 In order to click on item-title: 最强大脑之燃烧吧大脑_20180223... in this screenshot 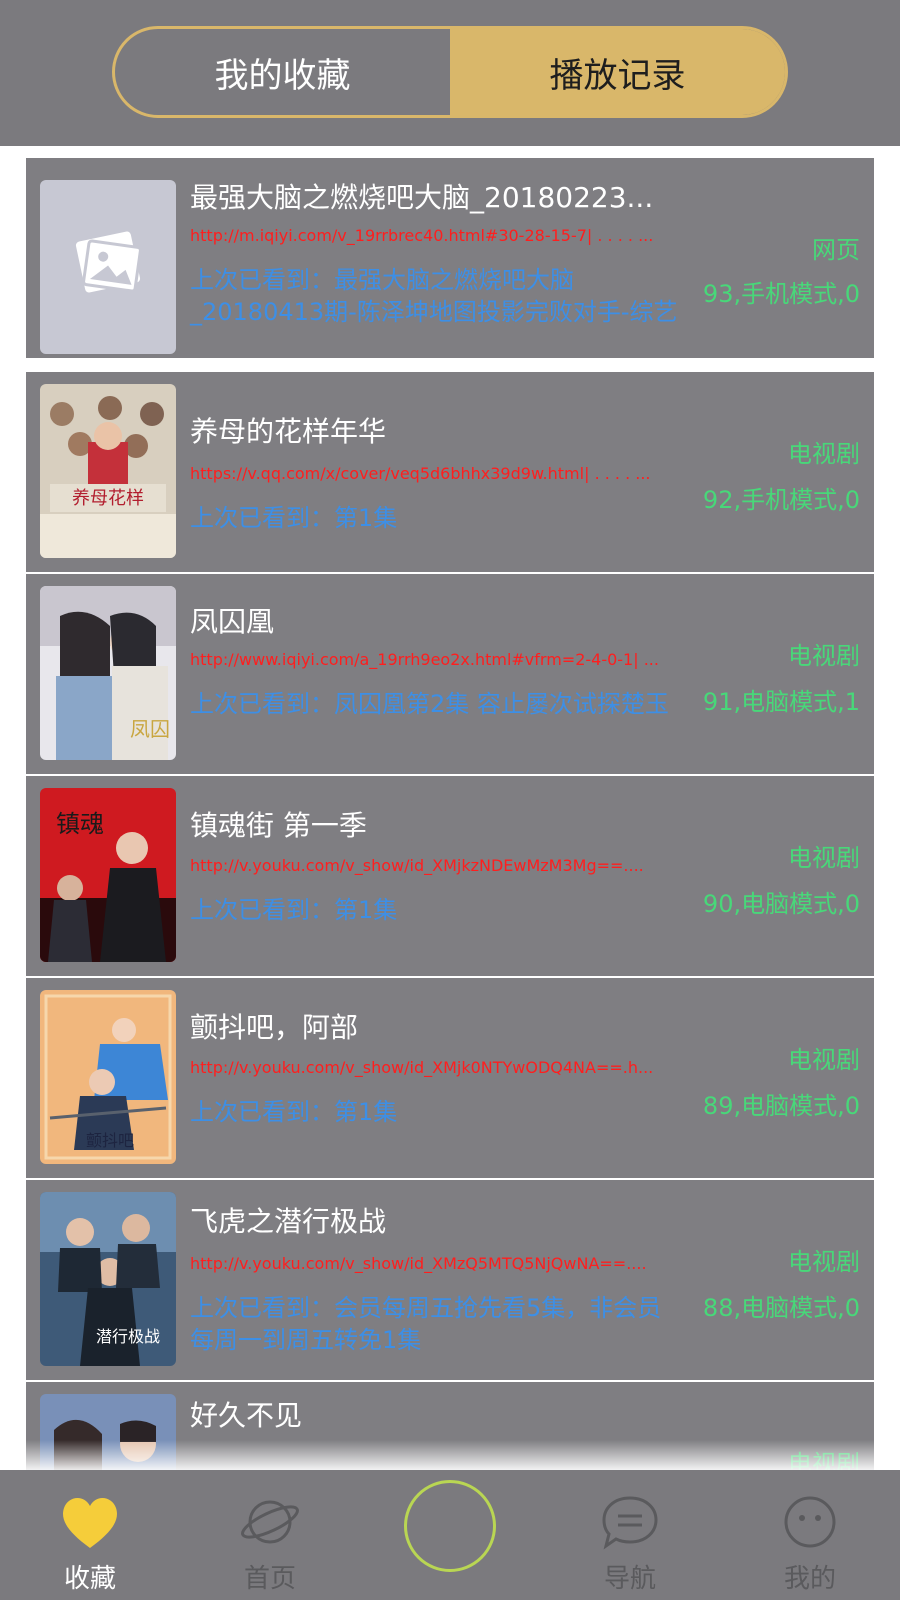, I will do `click(422, 197)`.